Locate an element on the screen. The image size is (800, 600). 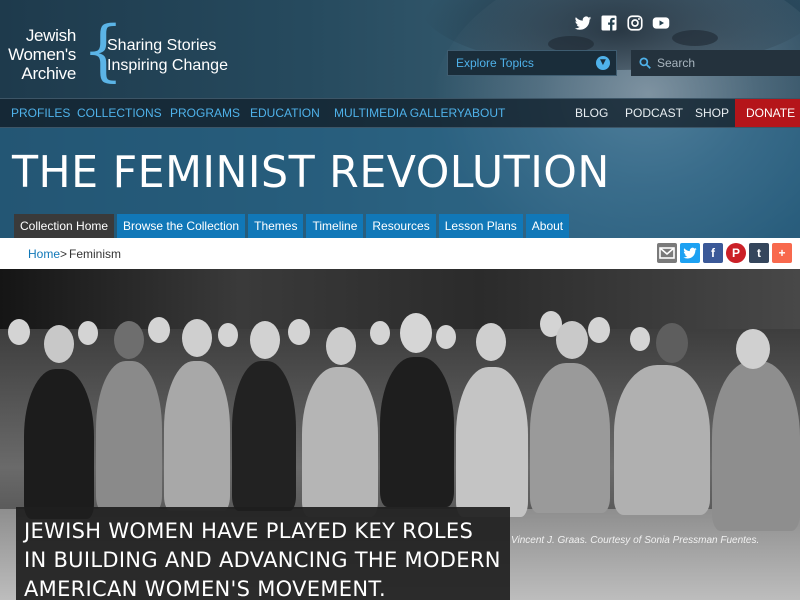
search-icon is located at coordinates (645, 63).